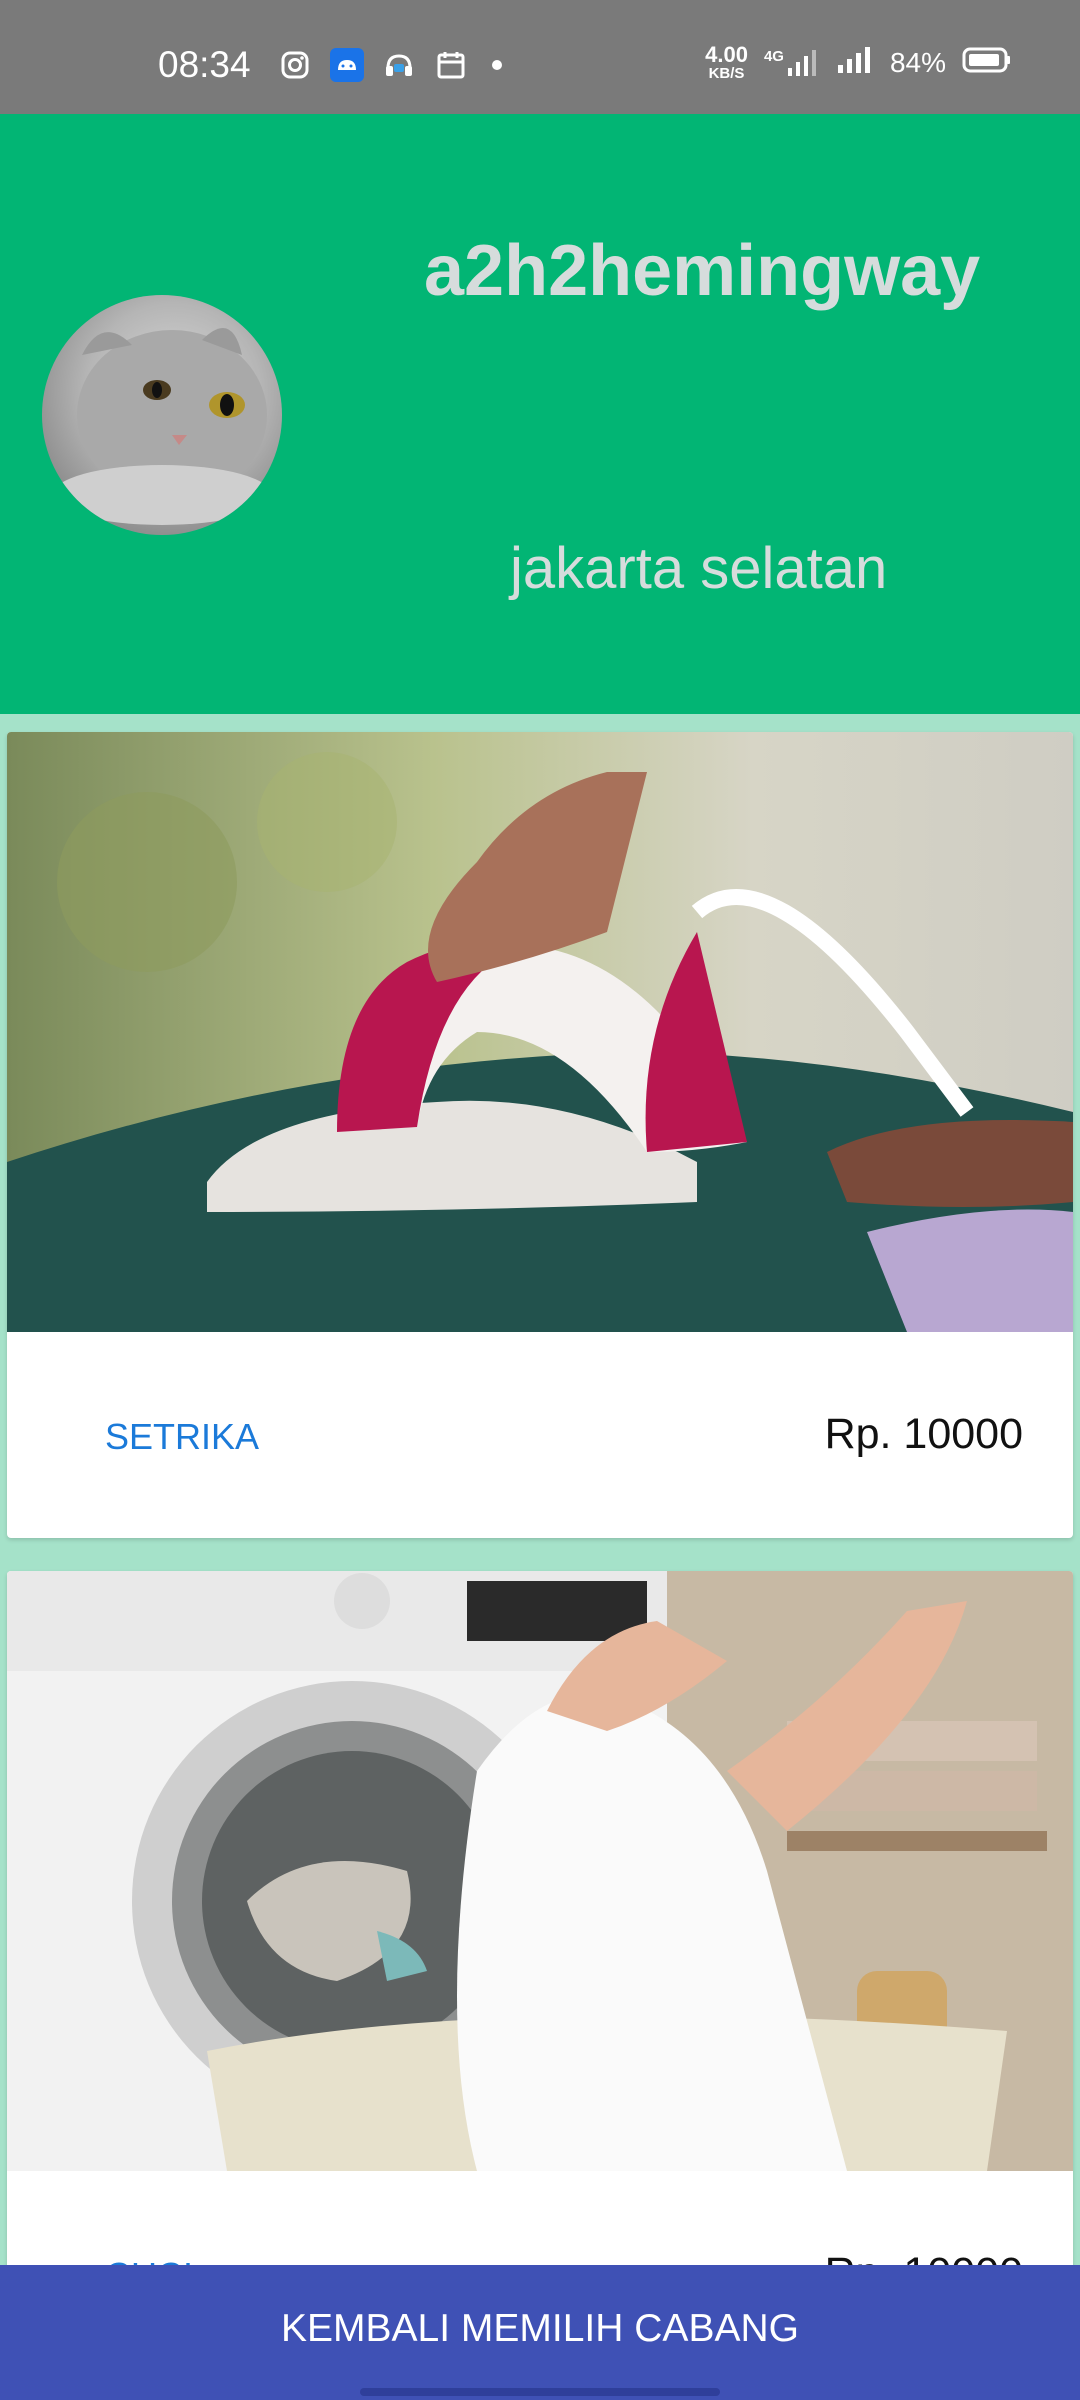  I want to click on avatar, so click(162, 415).